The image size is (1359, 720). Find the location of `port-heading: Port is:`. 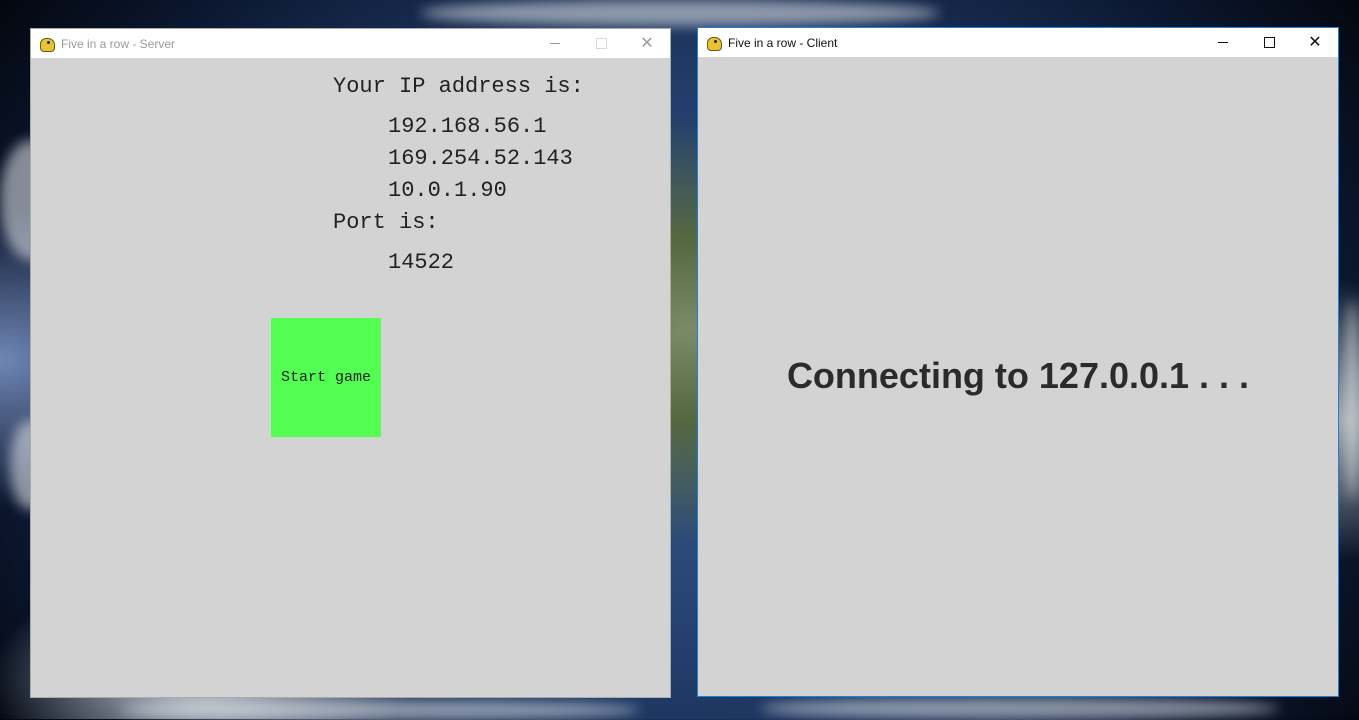

port-heading: Port is: is located at coordinates (386, 222).